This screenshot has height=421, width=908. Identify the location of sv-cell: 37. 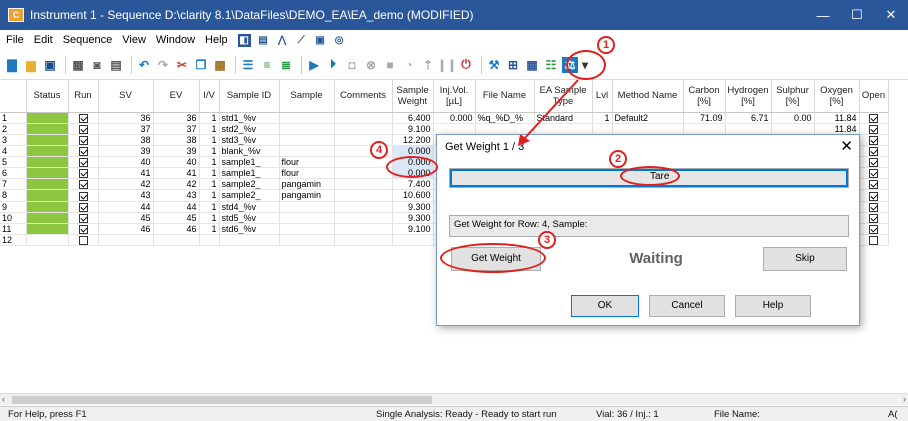
(126, 129).